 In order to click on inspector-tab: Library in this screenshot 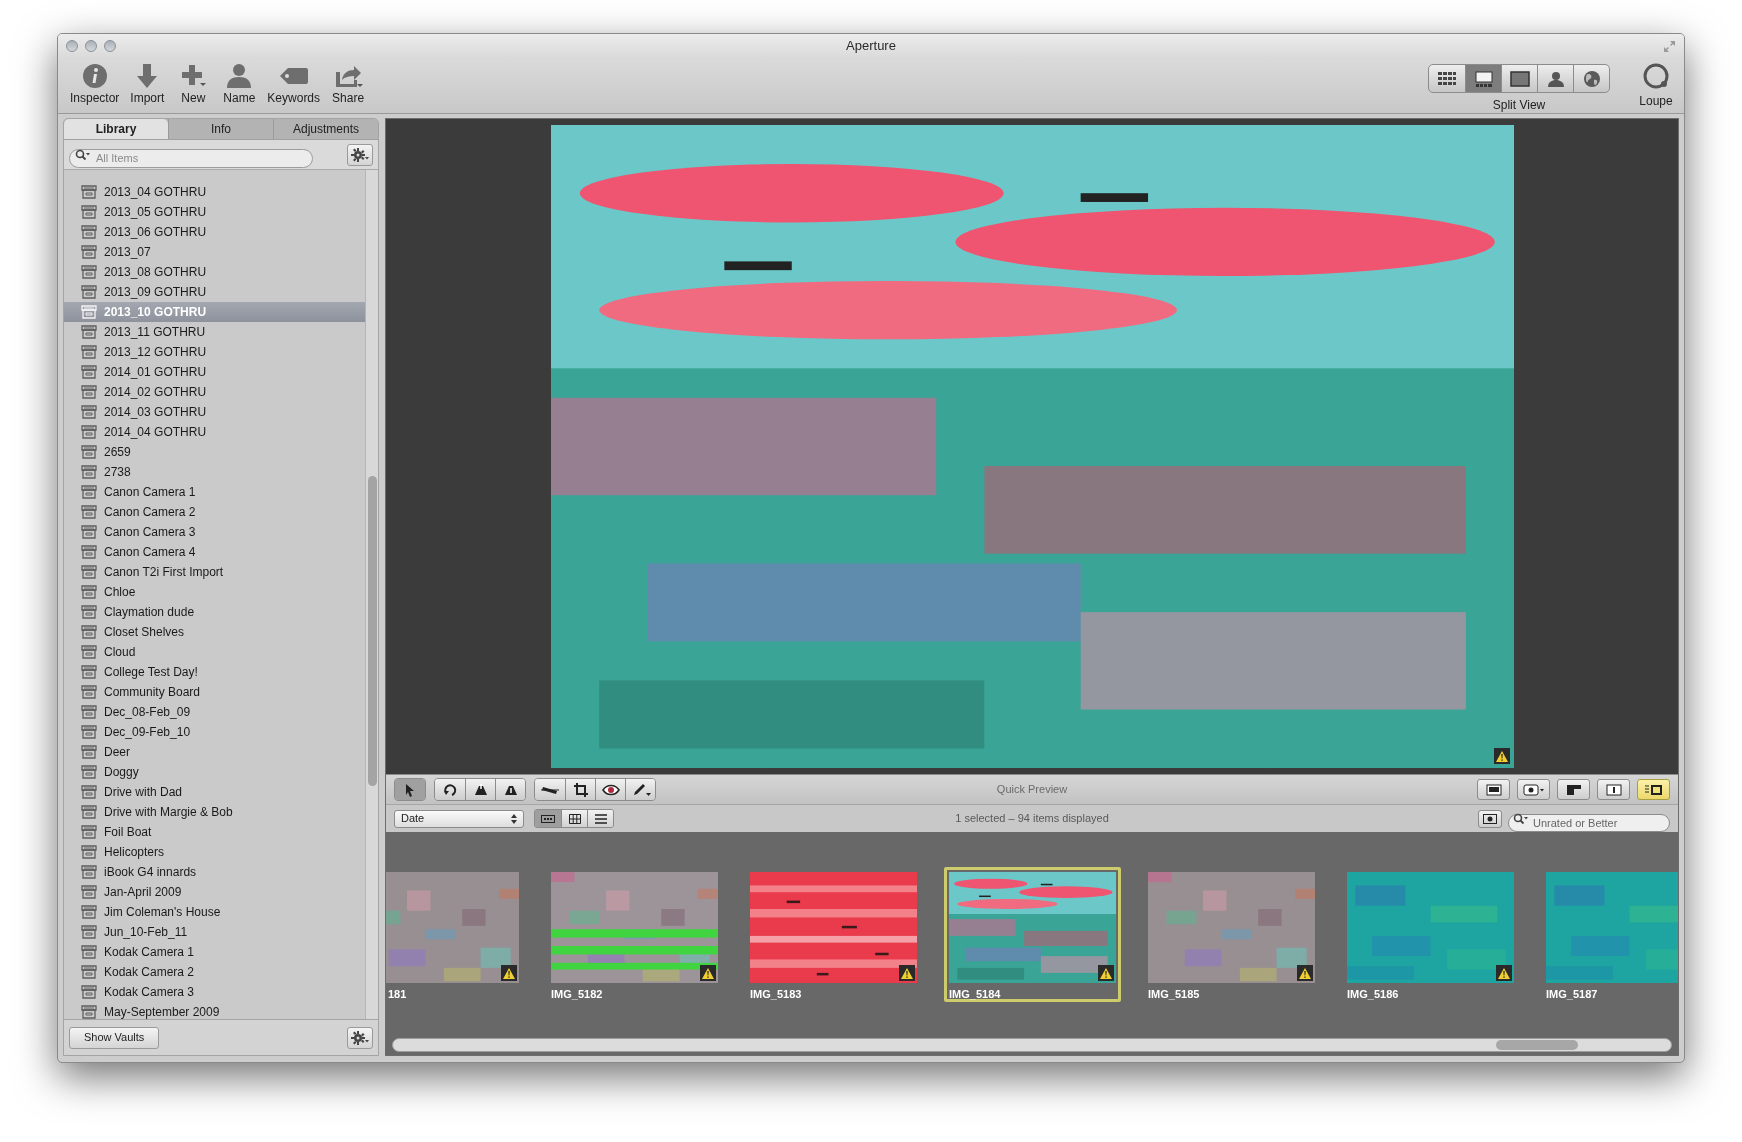, I will do `click(116, 129)`.